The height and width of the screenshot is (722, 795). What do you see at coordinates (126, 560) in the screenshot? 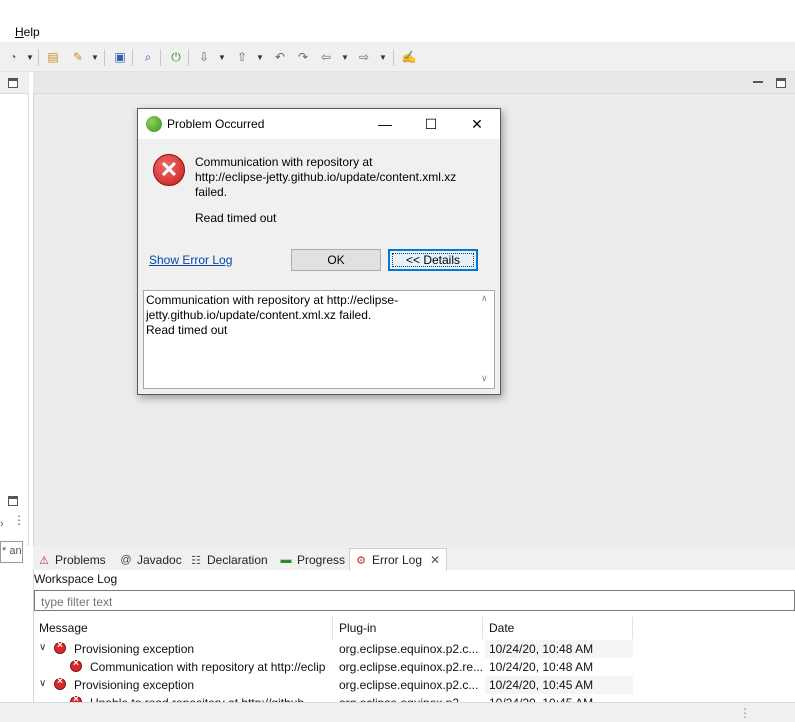
I see `javadoc-icon: @` at bounding box center [126, 560].